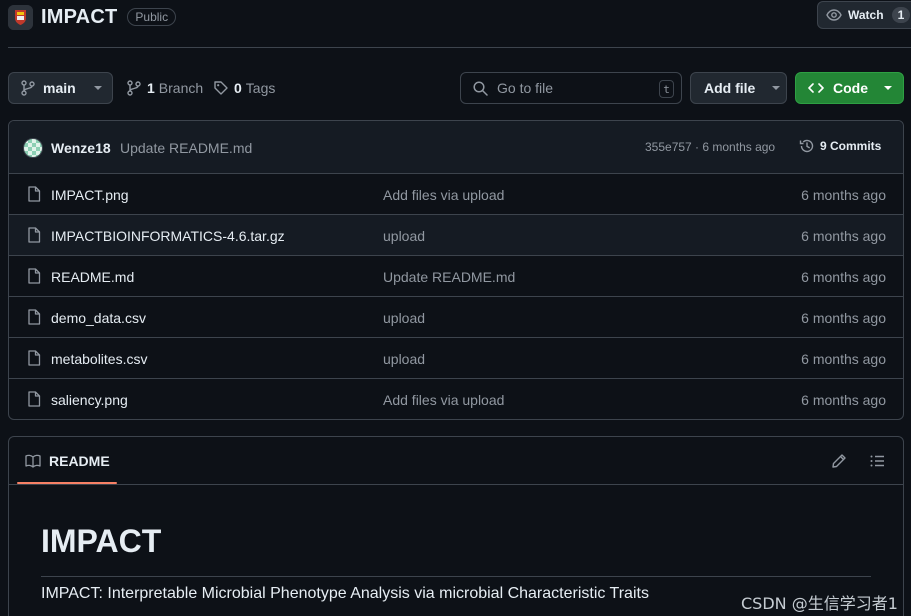 The width and height of the screenshot is (911, 616). What do you see at coordinates (456, 358) in the screenshot?
I see `file-row: metabolites.csv upload 6 months ago` at bounding box center [456, 358].